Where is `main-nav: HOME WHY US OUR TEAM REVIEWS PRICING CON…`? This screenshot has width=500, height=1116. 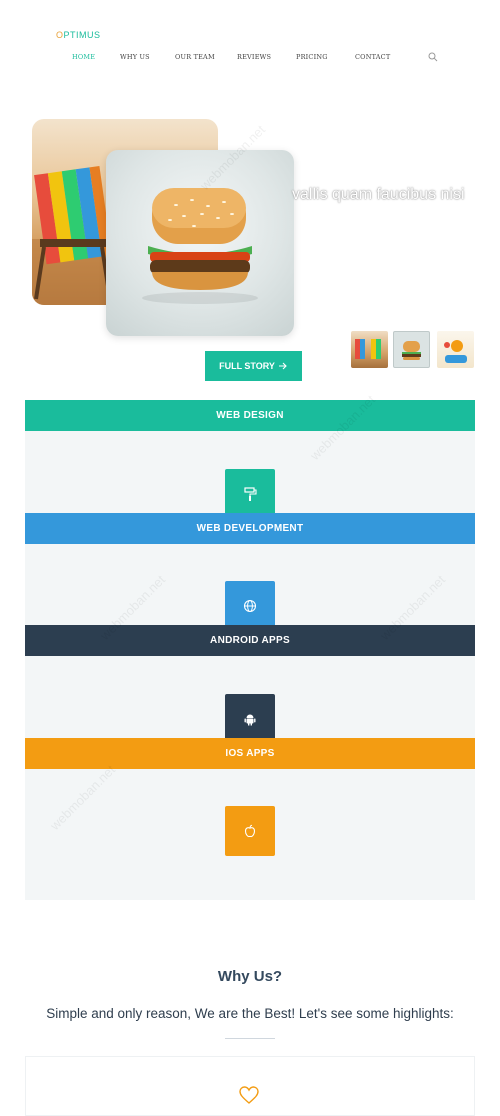 main-nav: HOME WHY US OUR TEAM REVIEWS PRICING CON… is located at coordinates (250, 60).